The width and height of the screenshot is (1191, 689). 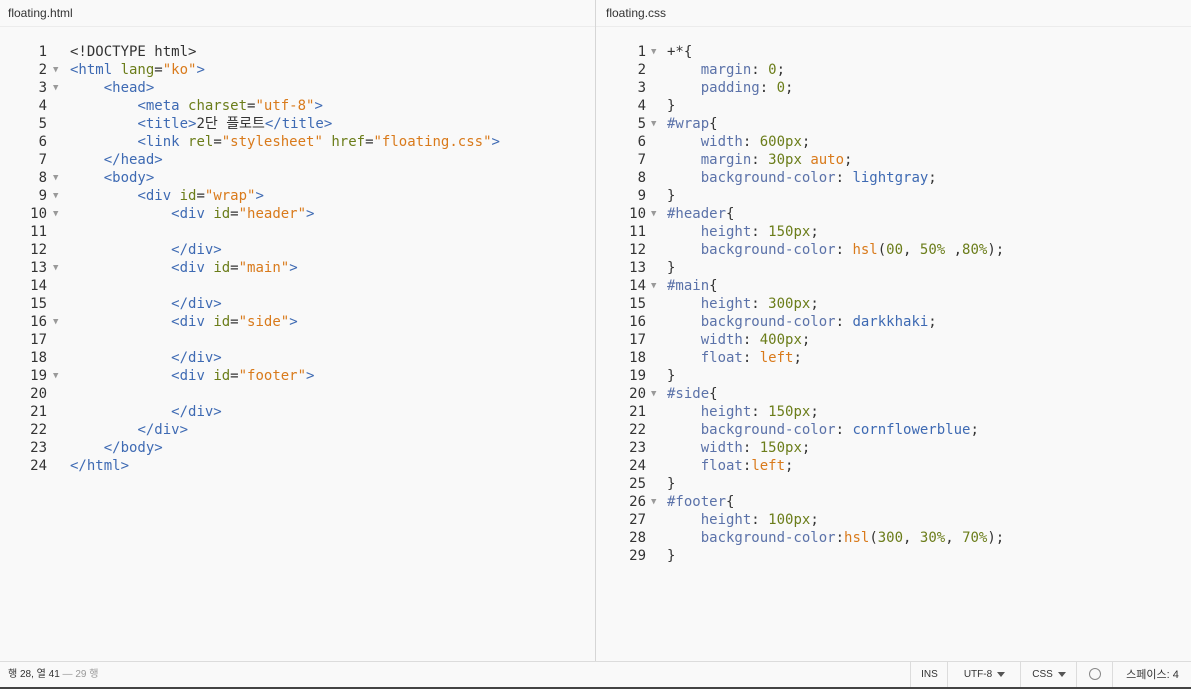 What do you see at coordinates (893, 394) in the screenshot?
I see `code-line: 20 ▼ #side{` at bounding box center [893, 394].